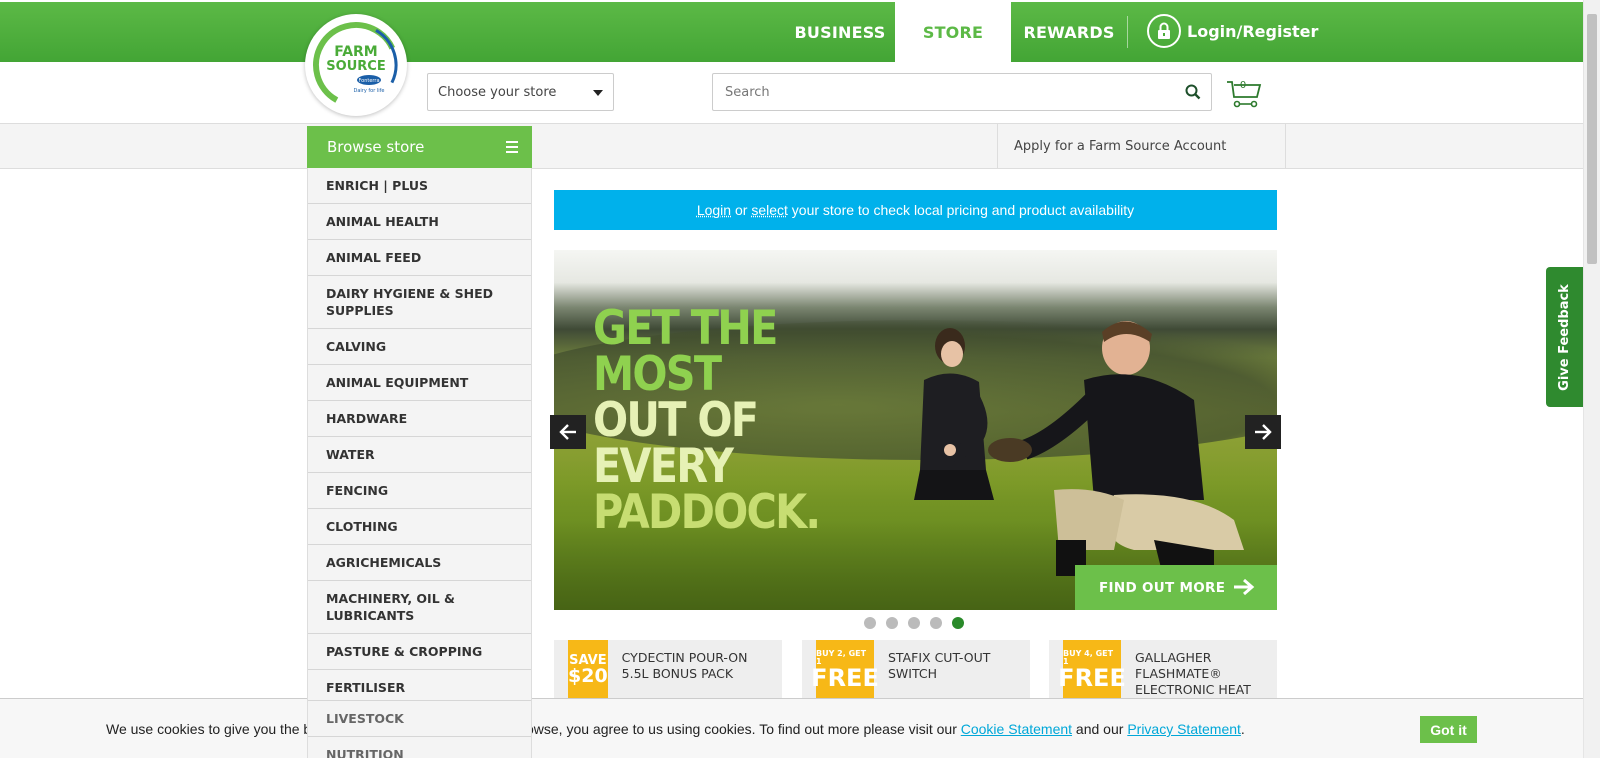 The height and width of the screenshot is (758, 1600). Describe the element at coordinates (588, 676) in the screenshot. I see `badge-big-text: $20` at that location.